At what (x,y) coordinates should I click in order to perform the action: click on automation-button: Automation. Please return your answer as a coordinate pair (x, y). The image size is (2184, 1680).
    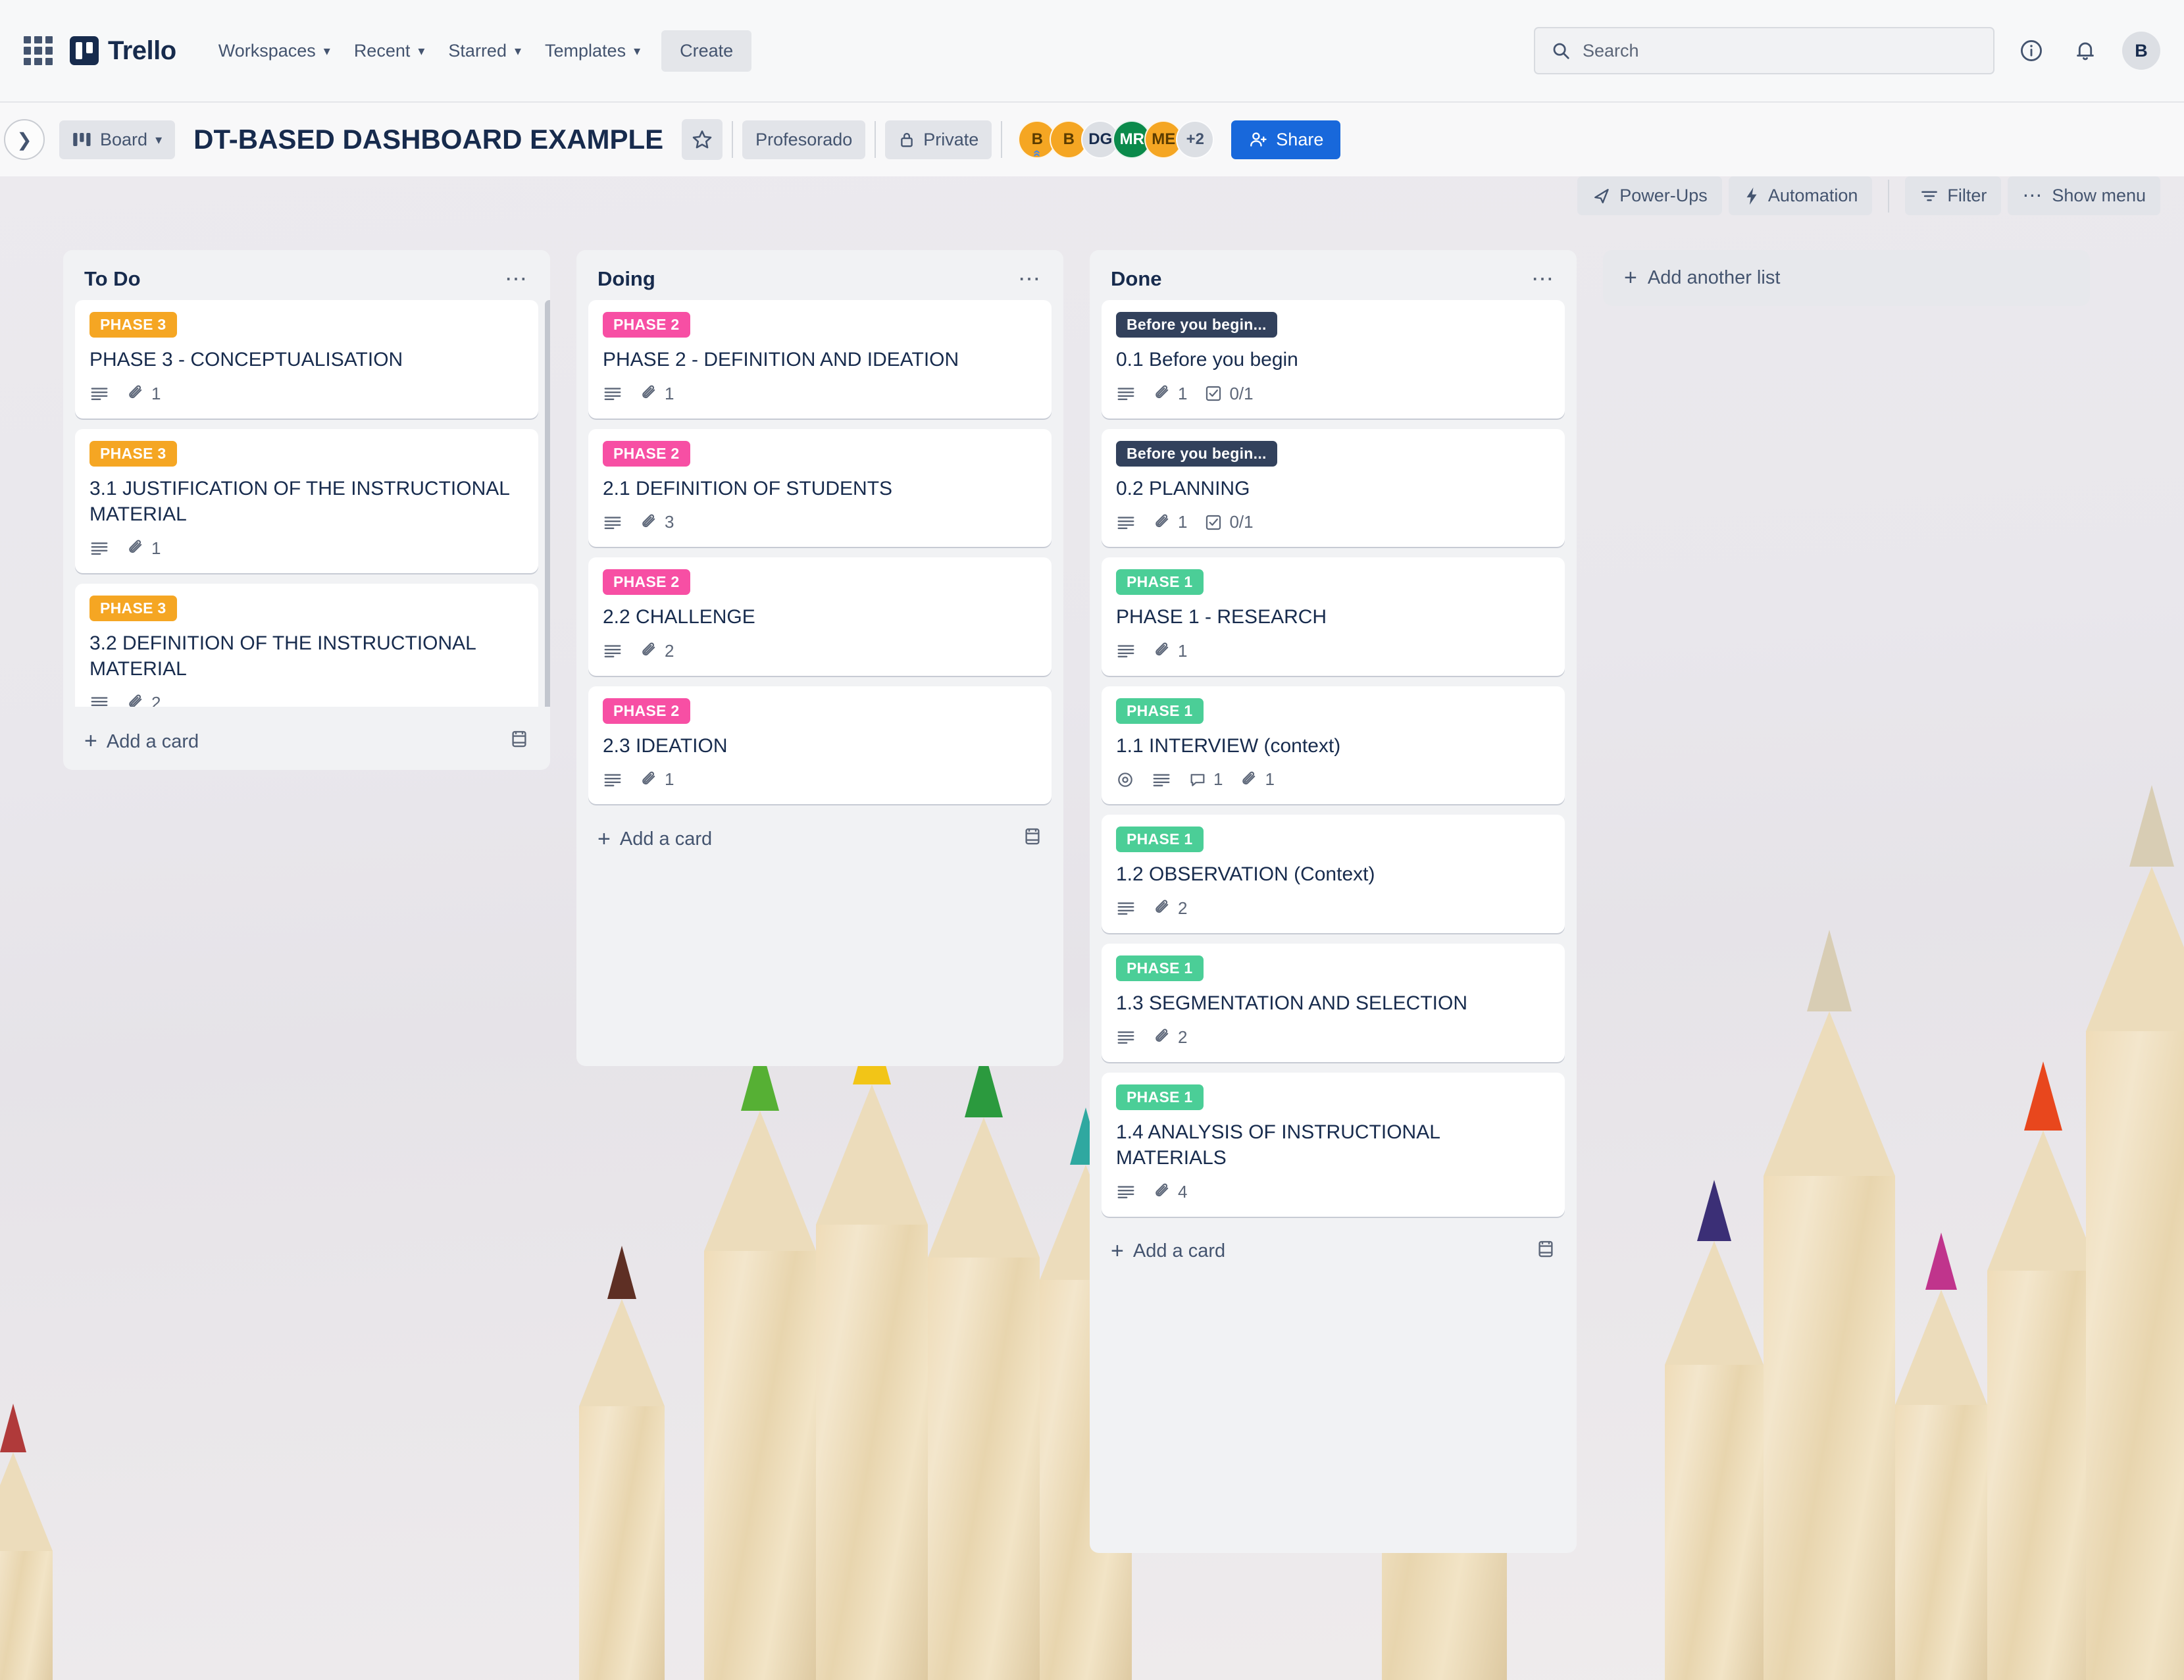
    Looking at the image, I should click on (1800, 195).